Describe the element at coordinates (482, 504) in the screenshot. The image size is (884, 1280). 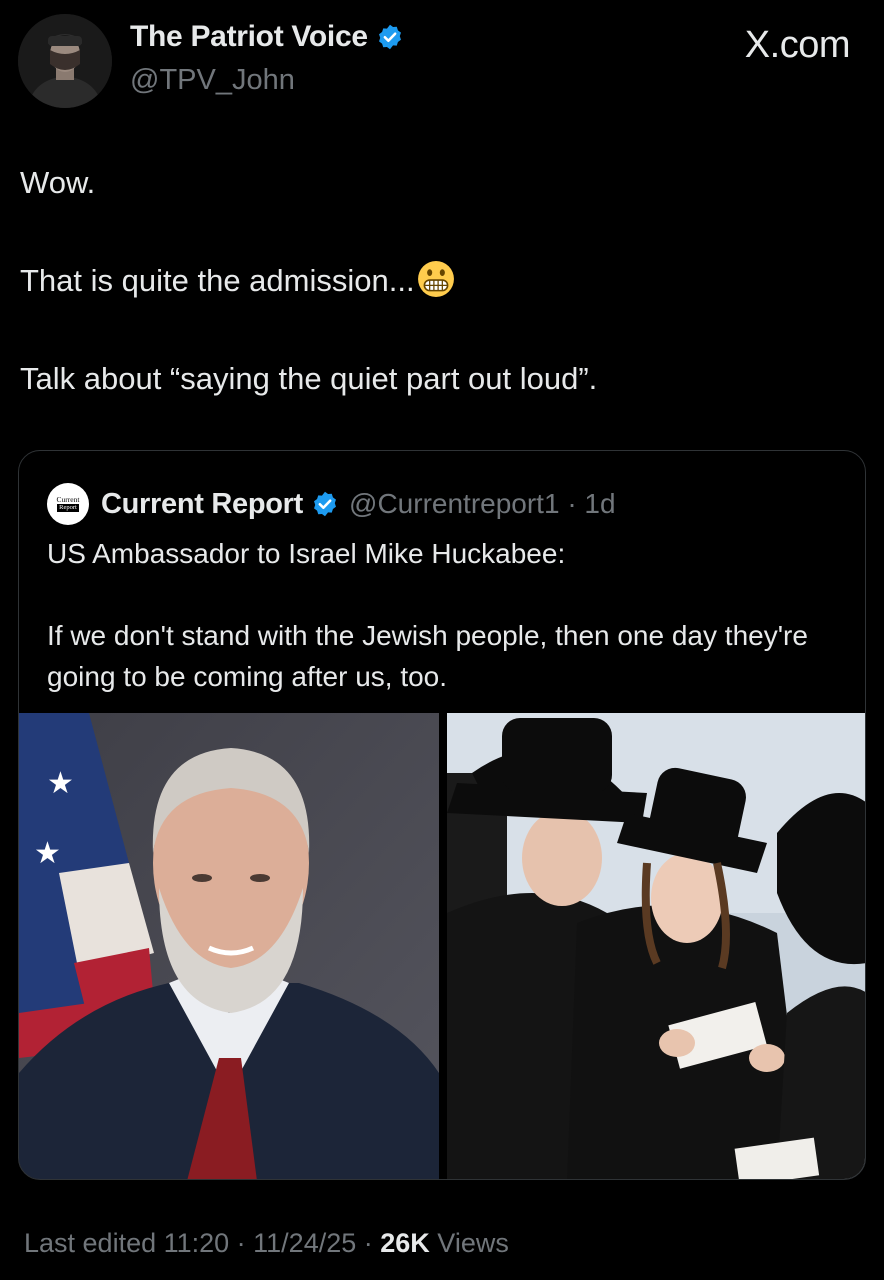
I see `quoted-handle-time: @Currentreport1 · 1d` at that location.